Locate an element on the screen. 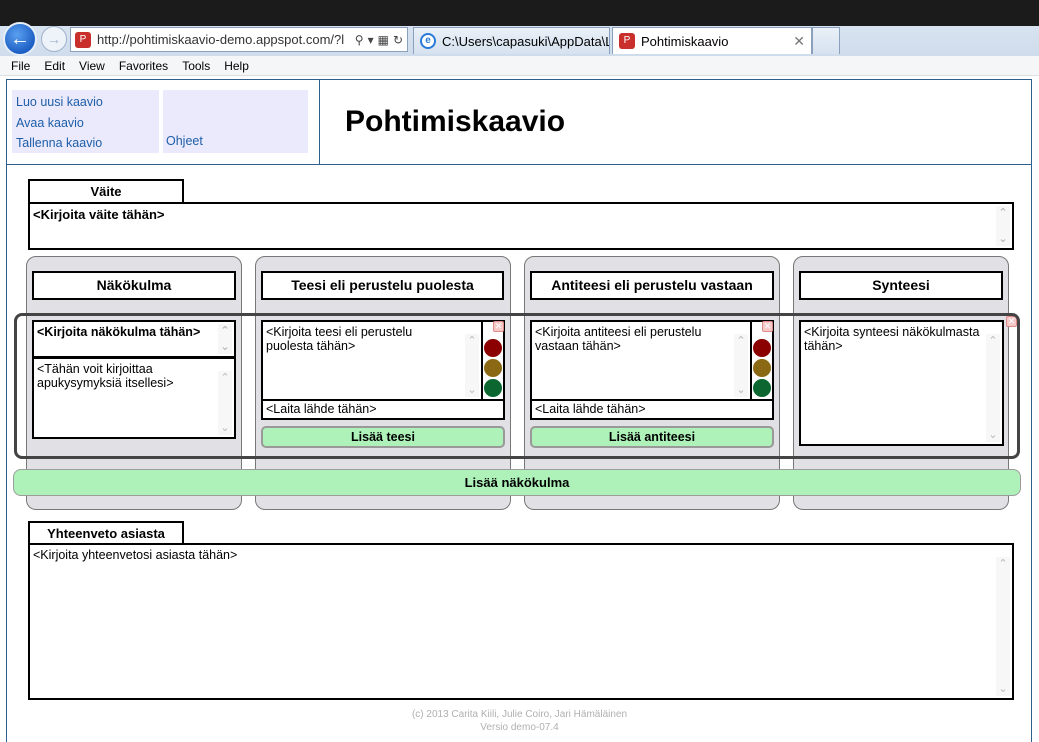 The width and height of the screenshot is (1039, 742). summary-label: Yhteenveto asiasta is located at coordinates (106, 533).